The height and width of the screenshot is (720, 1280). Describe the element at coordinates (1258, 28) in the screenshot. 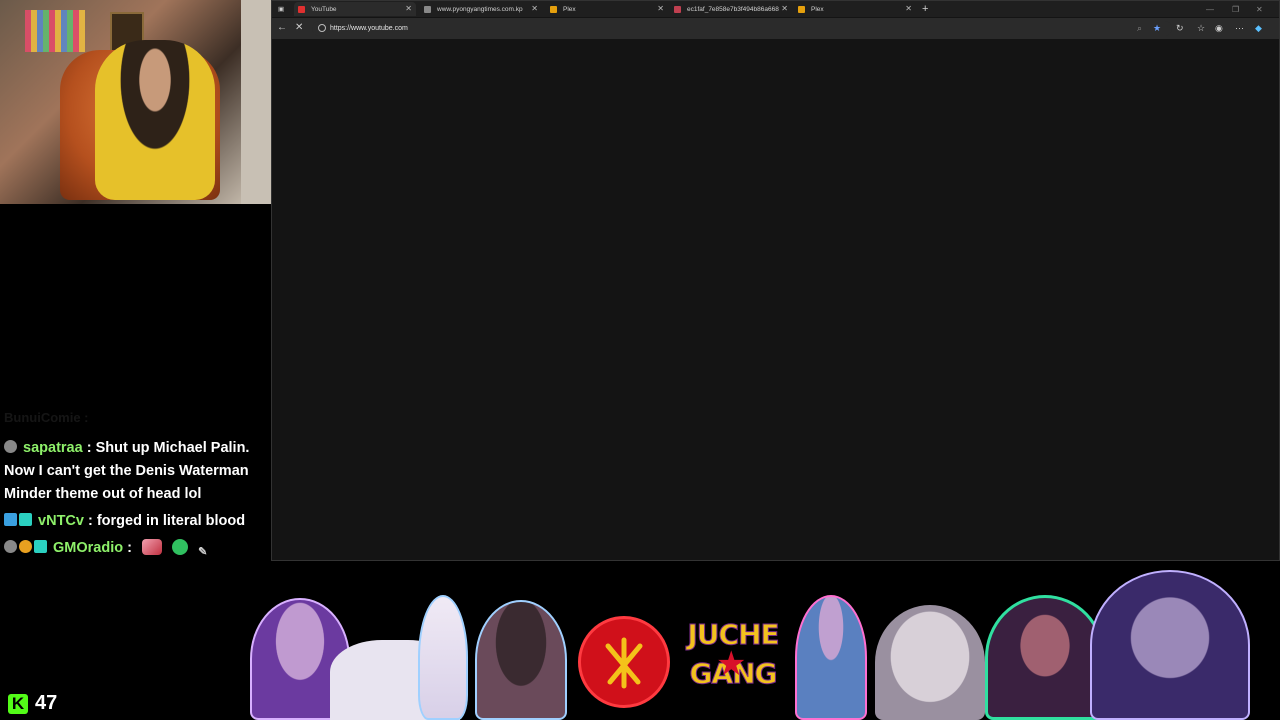

I see `copilot-icon: ◆` at that location.